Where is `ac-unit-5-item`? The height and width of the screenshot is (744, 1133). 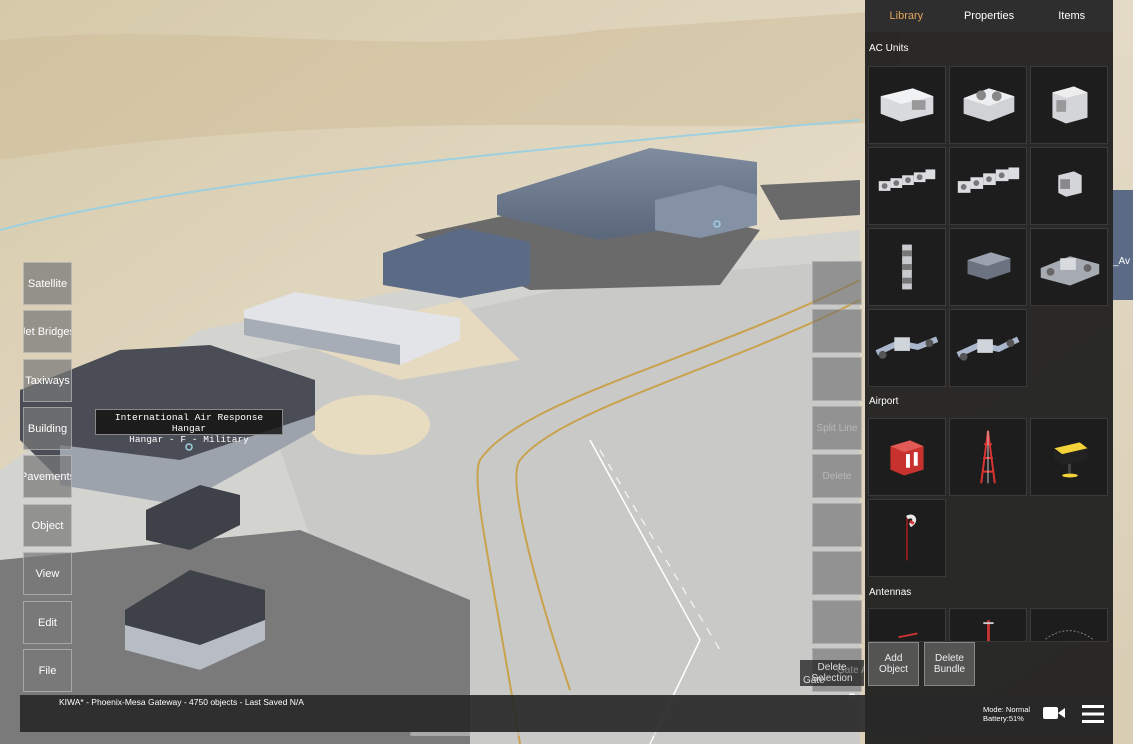
ac-unit-5-item is located at coordinates (988, 186).